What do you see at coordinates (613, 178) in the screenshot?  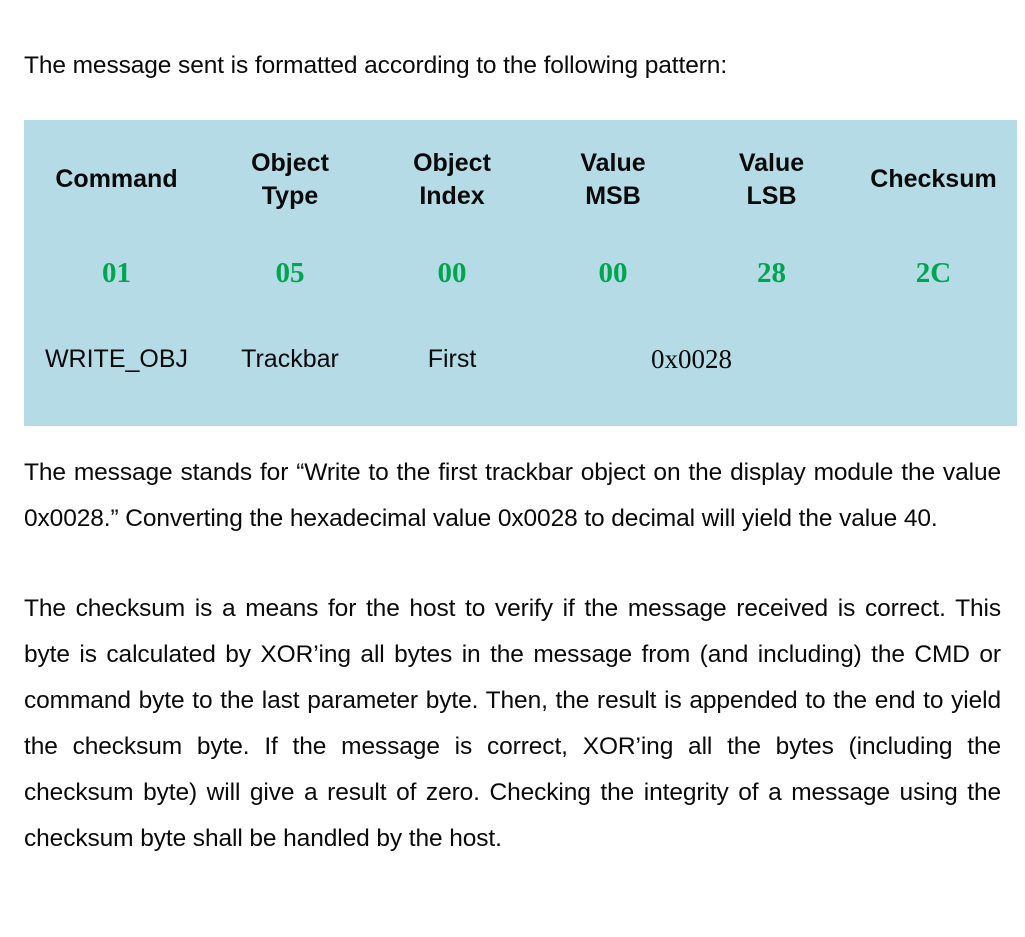 I see `header-value-msb: Value MSB` at bounding box center [613, 178].